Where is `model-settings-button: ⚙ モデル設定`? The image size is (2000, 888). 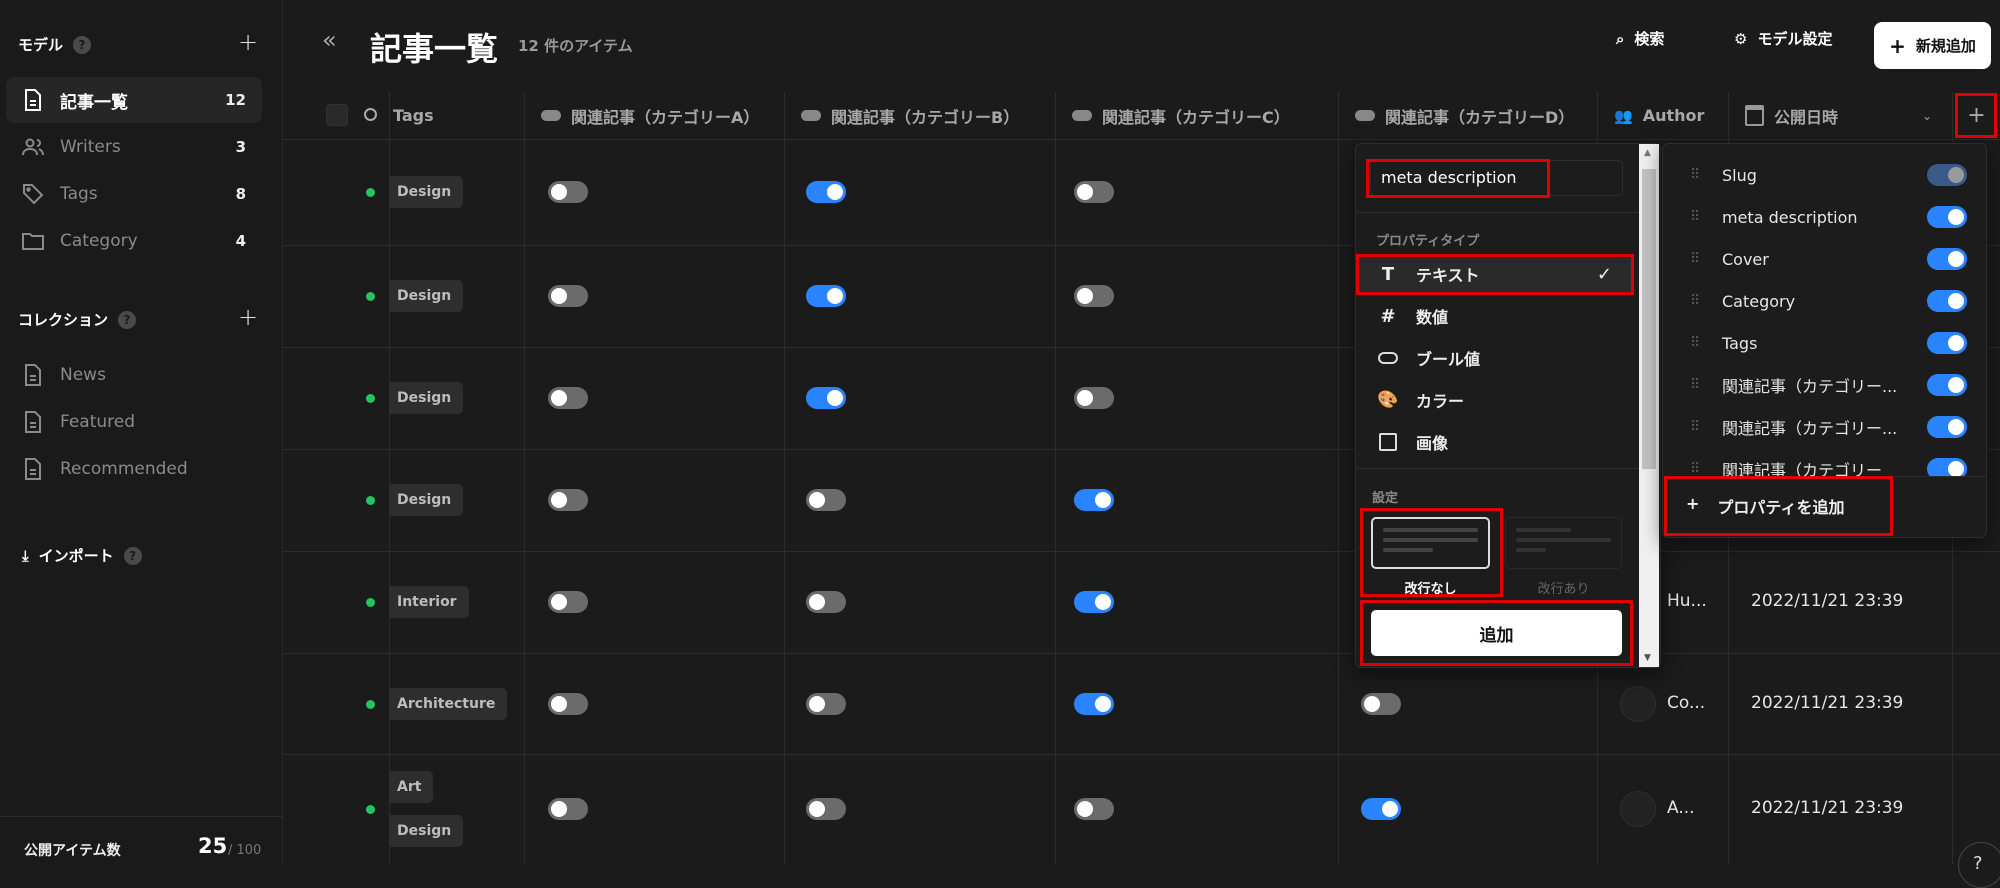 model-settings-button: ⚙ モデル設定 is located at coordinates (1783, 38).